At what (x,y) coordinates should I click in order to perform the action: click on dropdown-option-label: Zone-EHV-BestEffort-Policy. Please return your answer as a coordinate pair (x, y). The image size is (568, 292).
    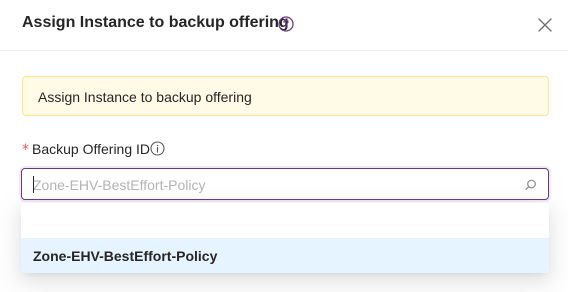
    Looking at the image, I should click on (125, 256).